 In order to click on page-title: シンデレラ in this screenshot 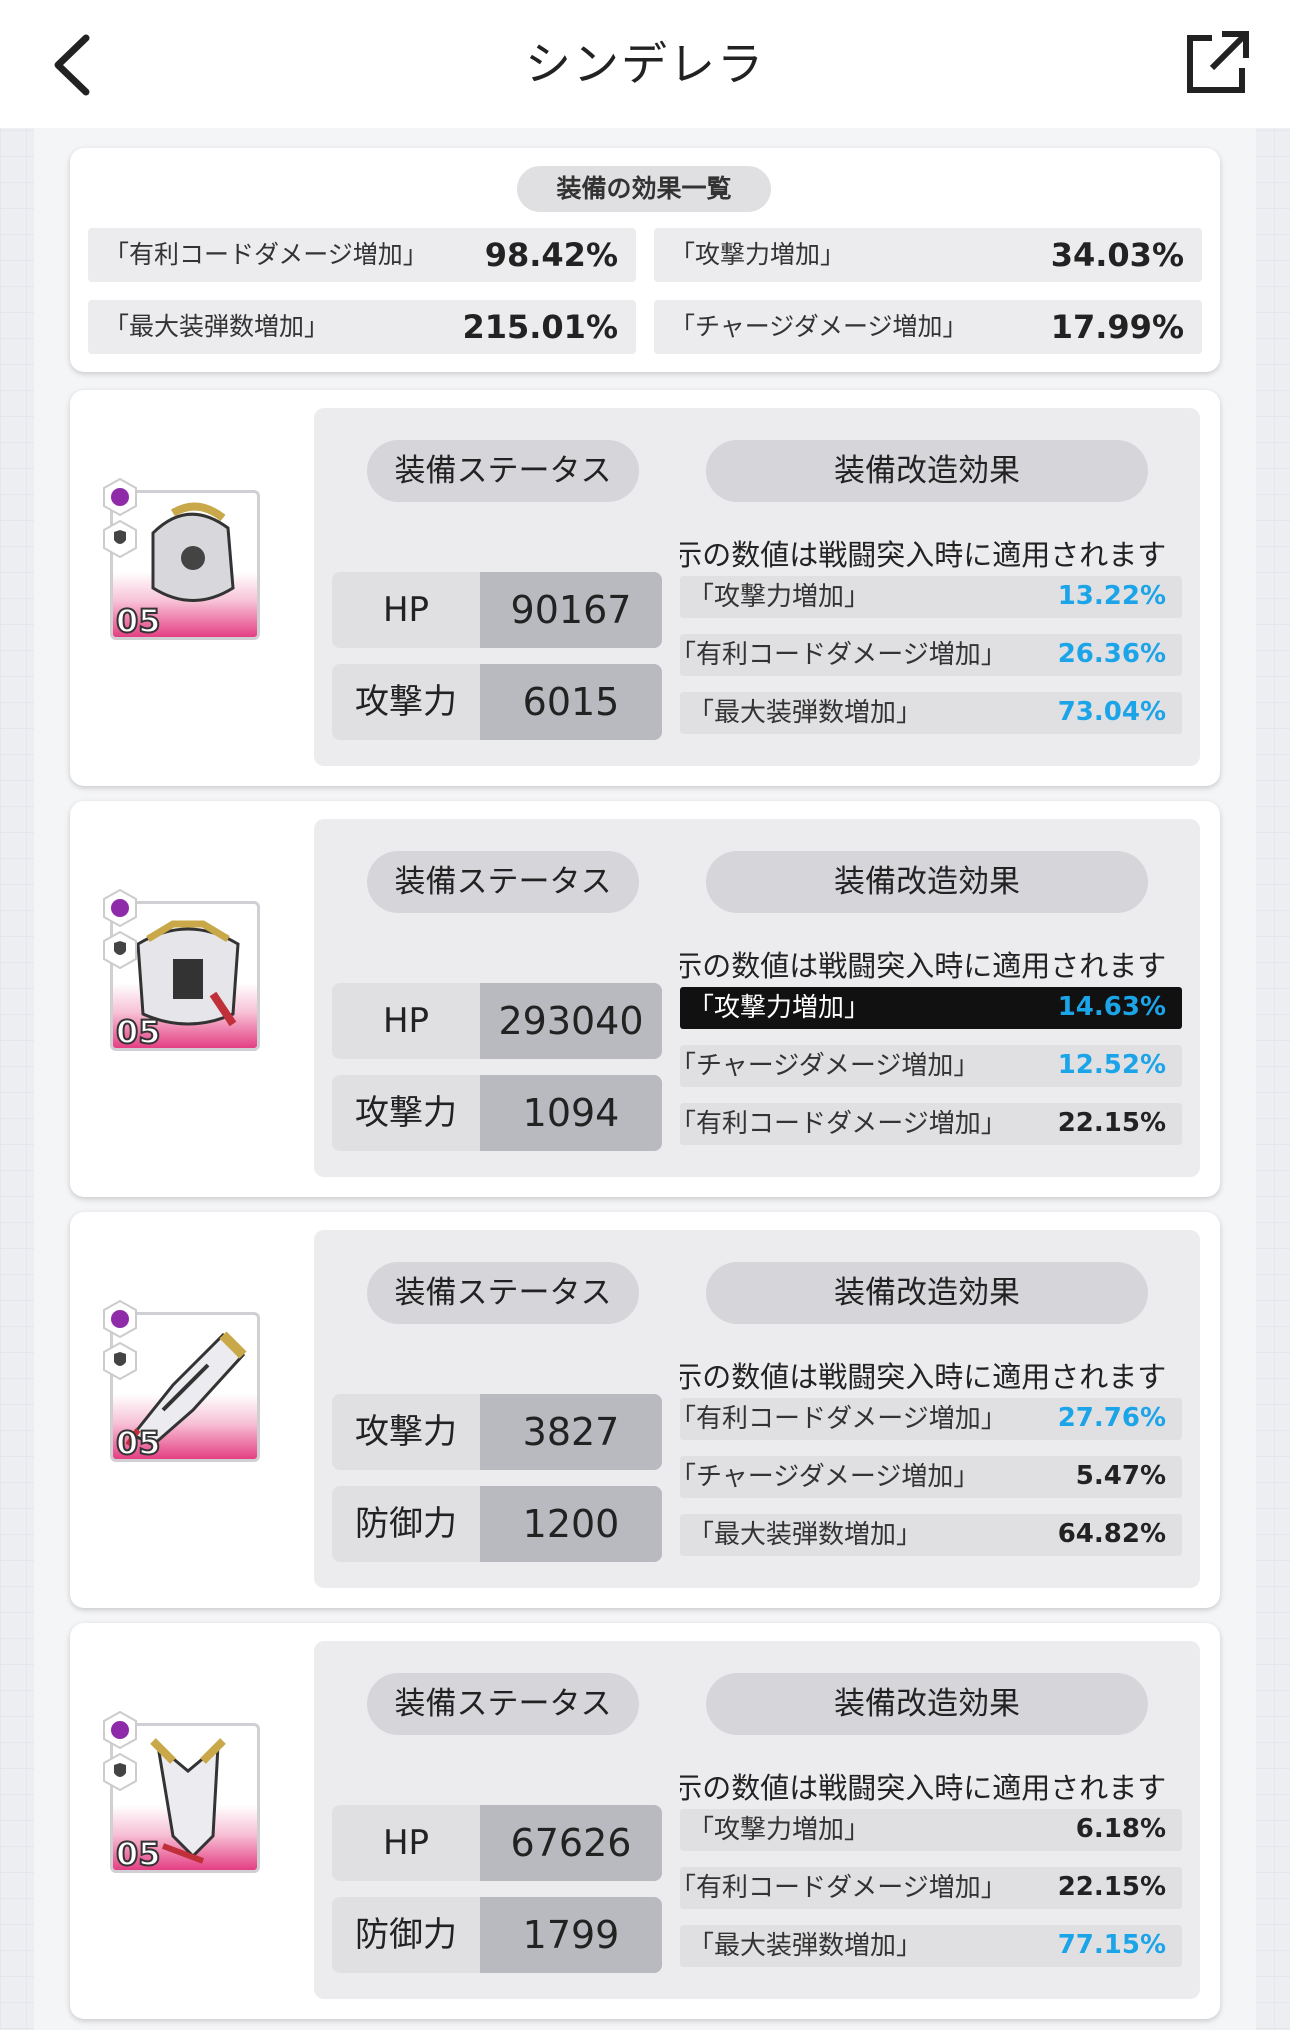, I will do `click(645, 64)`.